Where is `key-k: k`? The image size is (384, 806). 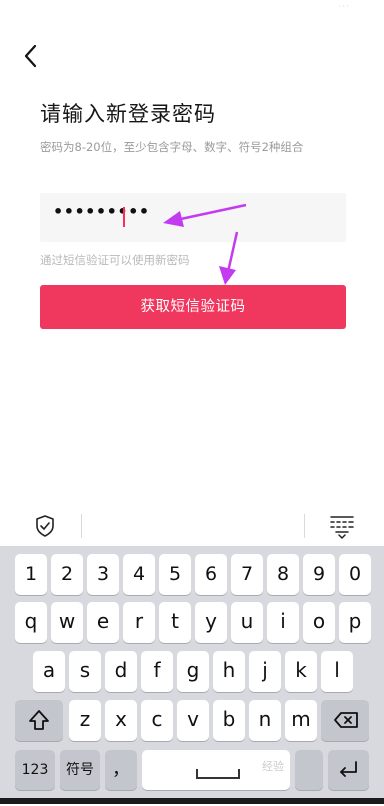 key-k: k is located at coordinates (301, 671).